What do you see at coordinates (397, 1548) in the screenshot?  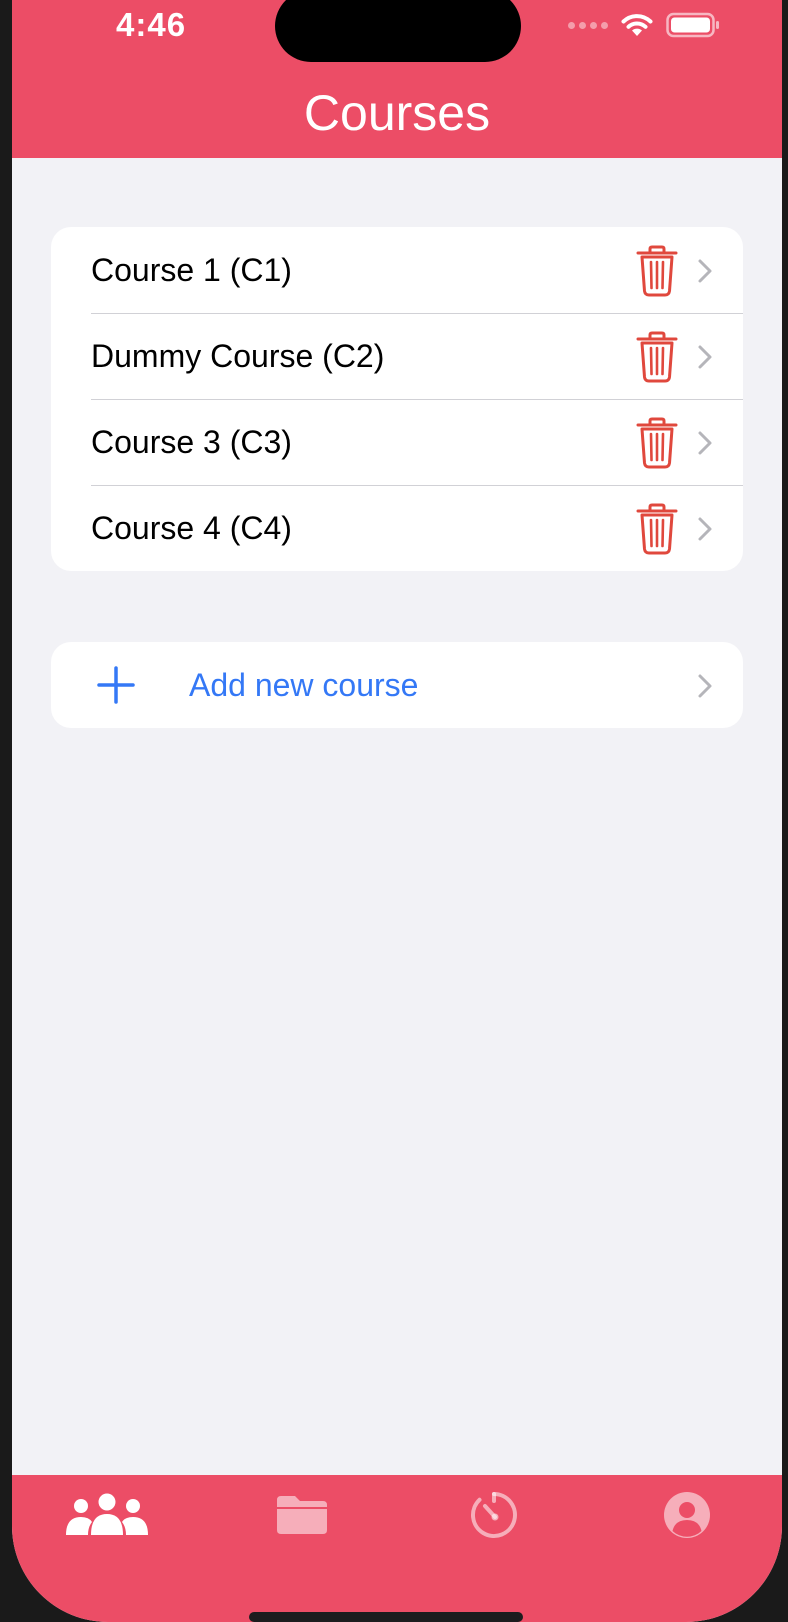 I see `tab-bar` at bounding box center [397, 1548].